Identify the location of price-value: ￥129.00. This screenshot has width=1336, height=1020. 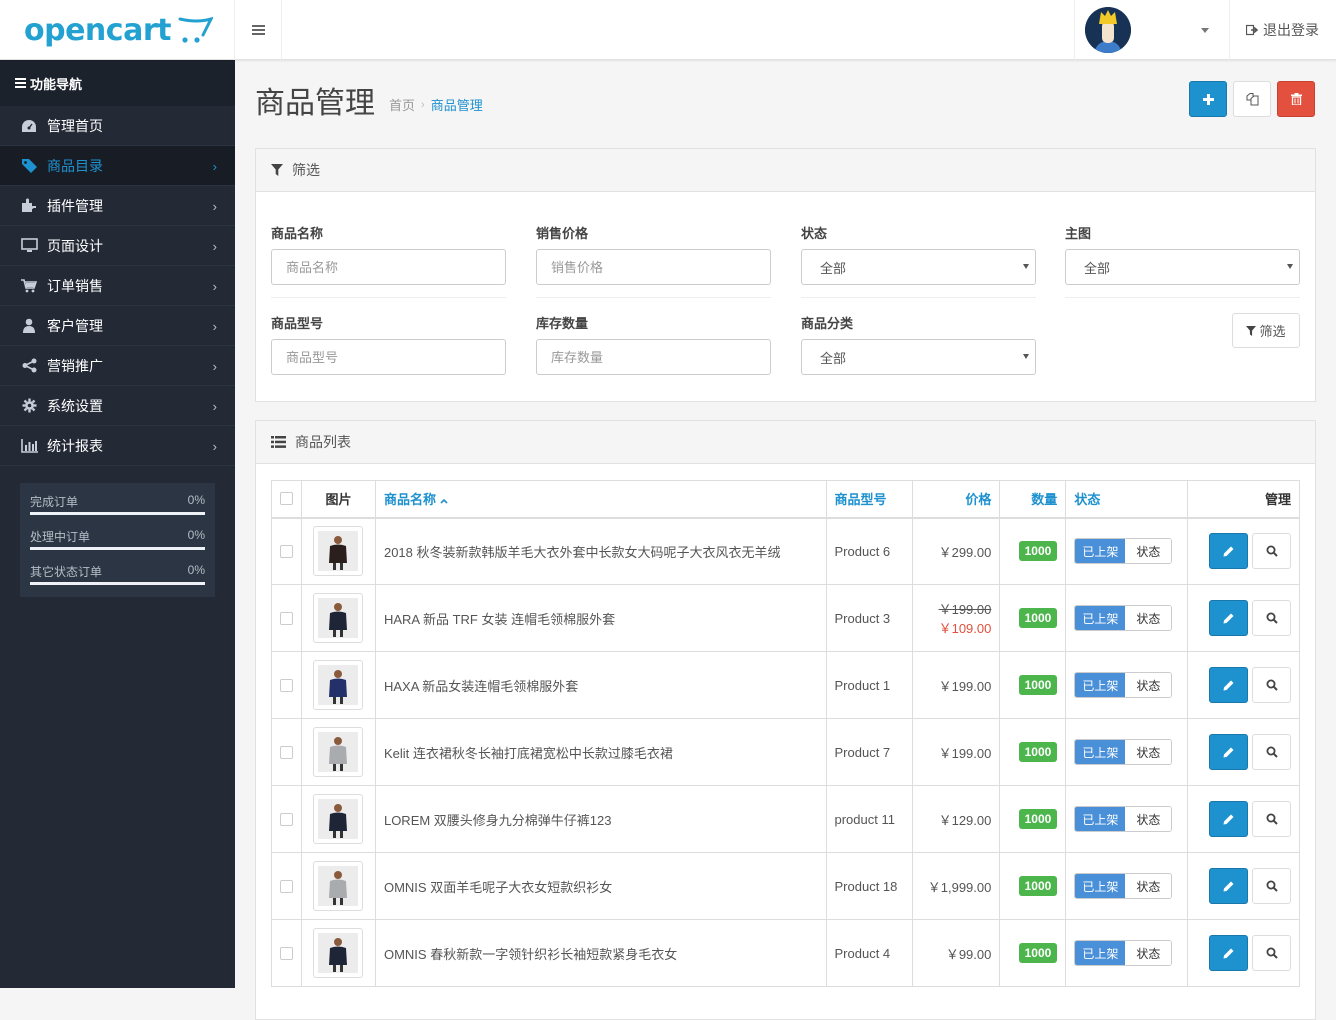
(965, 820).